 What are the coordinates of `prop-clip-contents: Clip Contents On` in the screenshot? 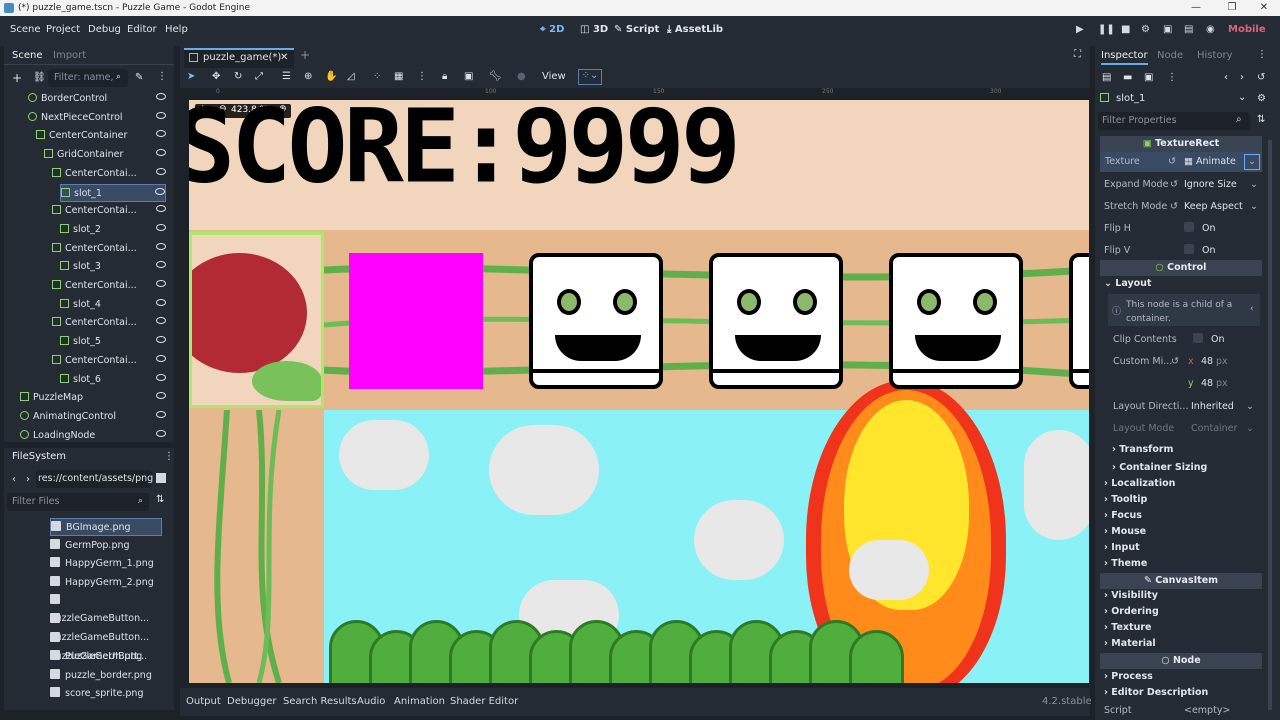 It's located at (1192, 340).